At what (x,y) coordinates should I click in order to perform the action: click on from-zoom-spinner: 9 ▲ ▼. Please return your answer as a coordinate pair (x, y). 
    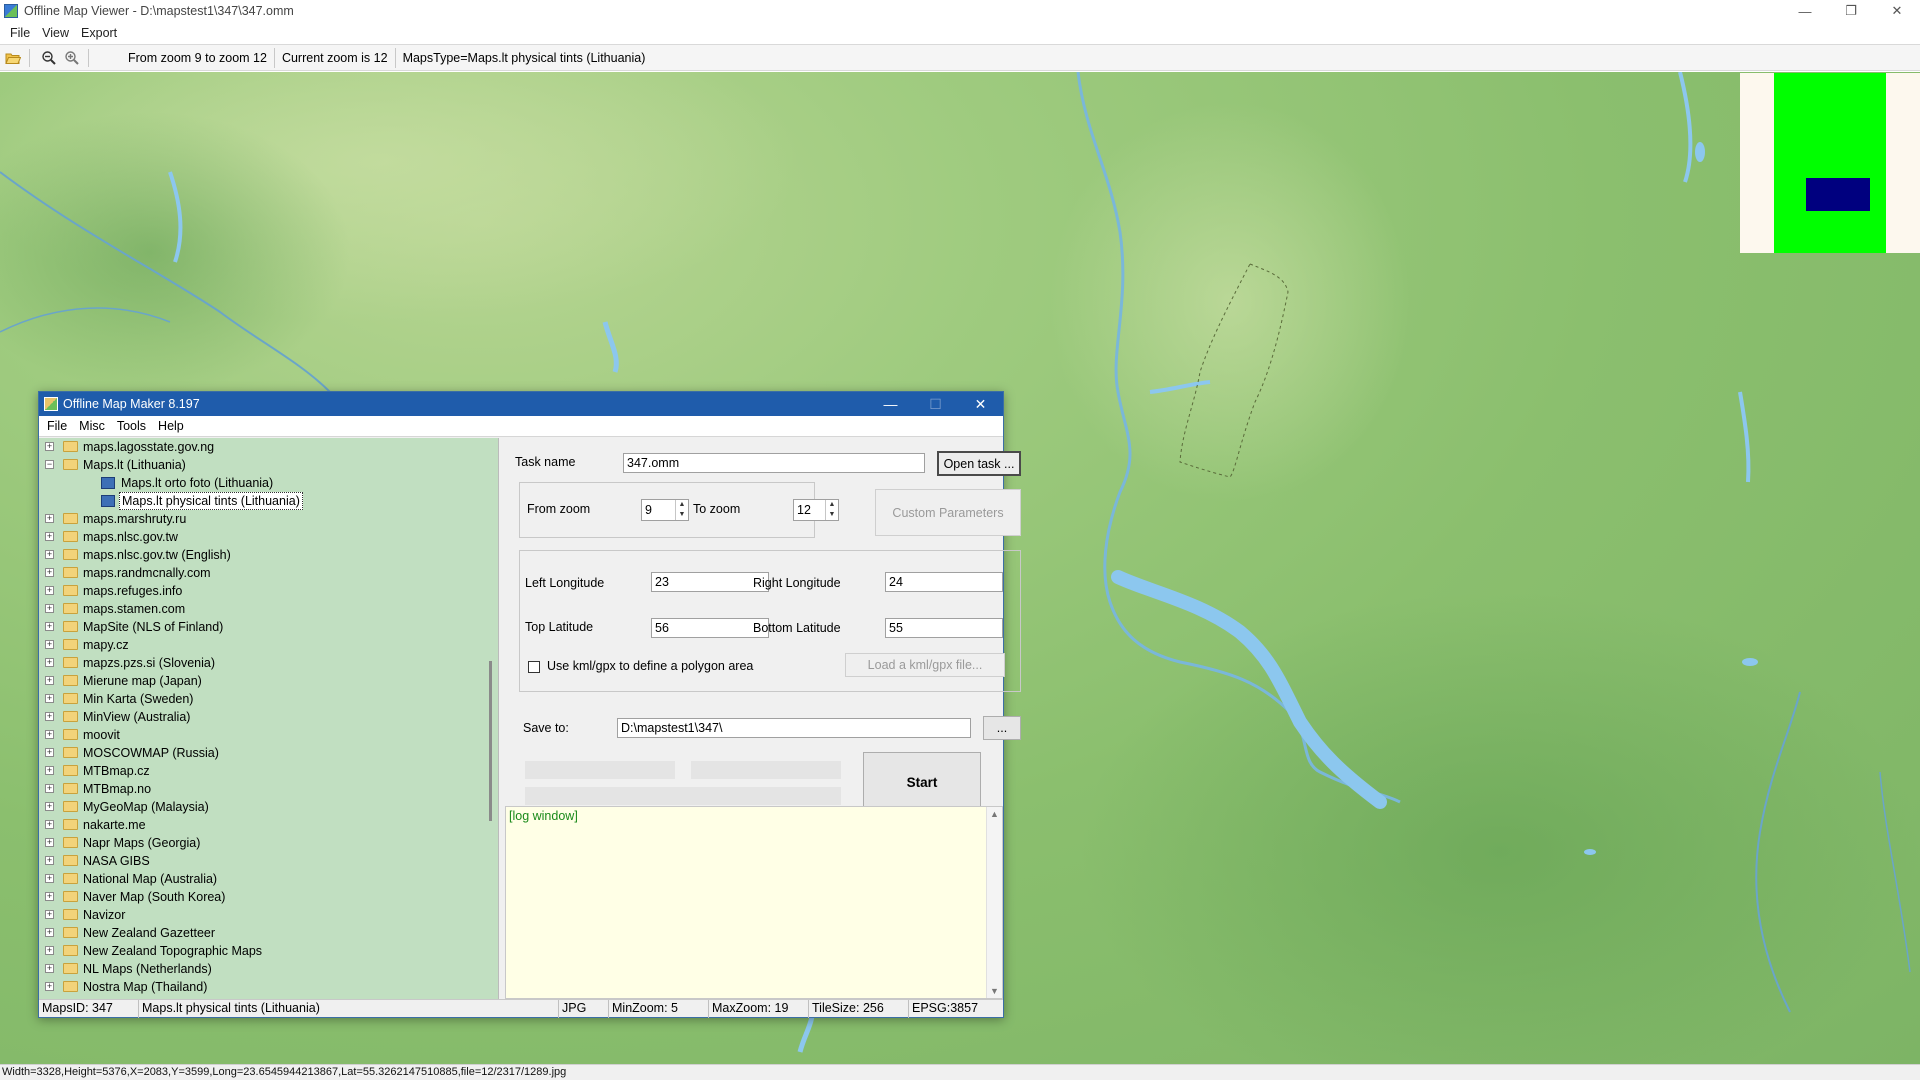
    Looking at the image, I should click on (665, 510).